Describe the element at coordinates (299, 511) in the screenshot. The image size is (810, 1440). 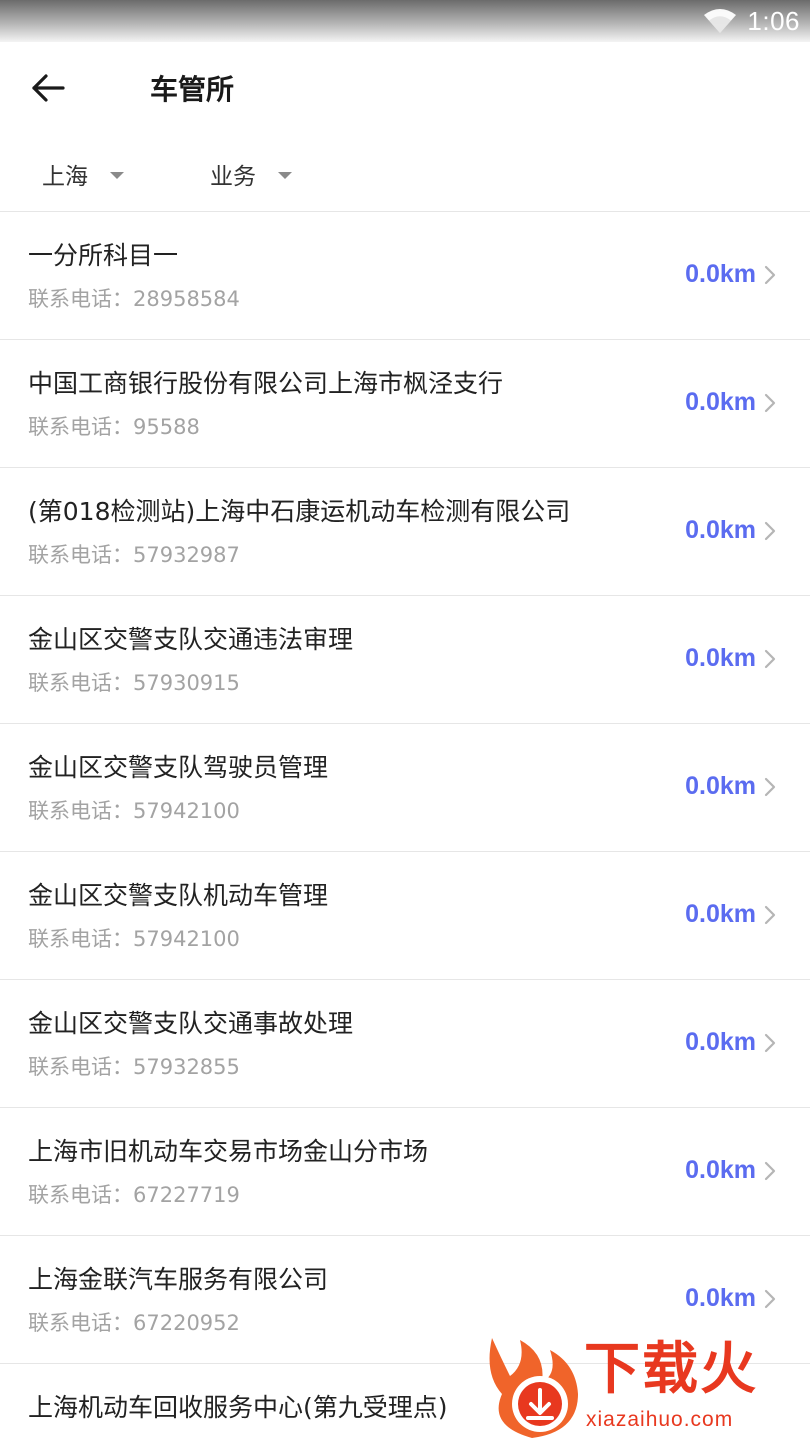
I see `item-name: (第018检测站)上海中石康运机动车检测有限公司` at that location.